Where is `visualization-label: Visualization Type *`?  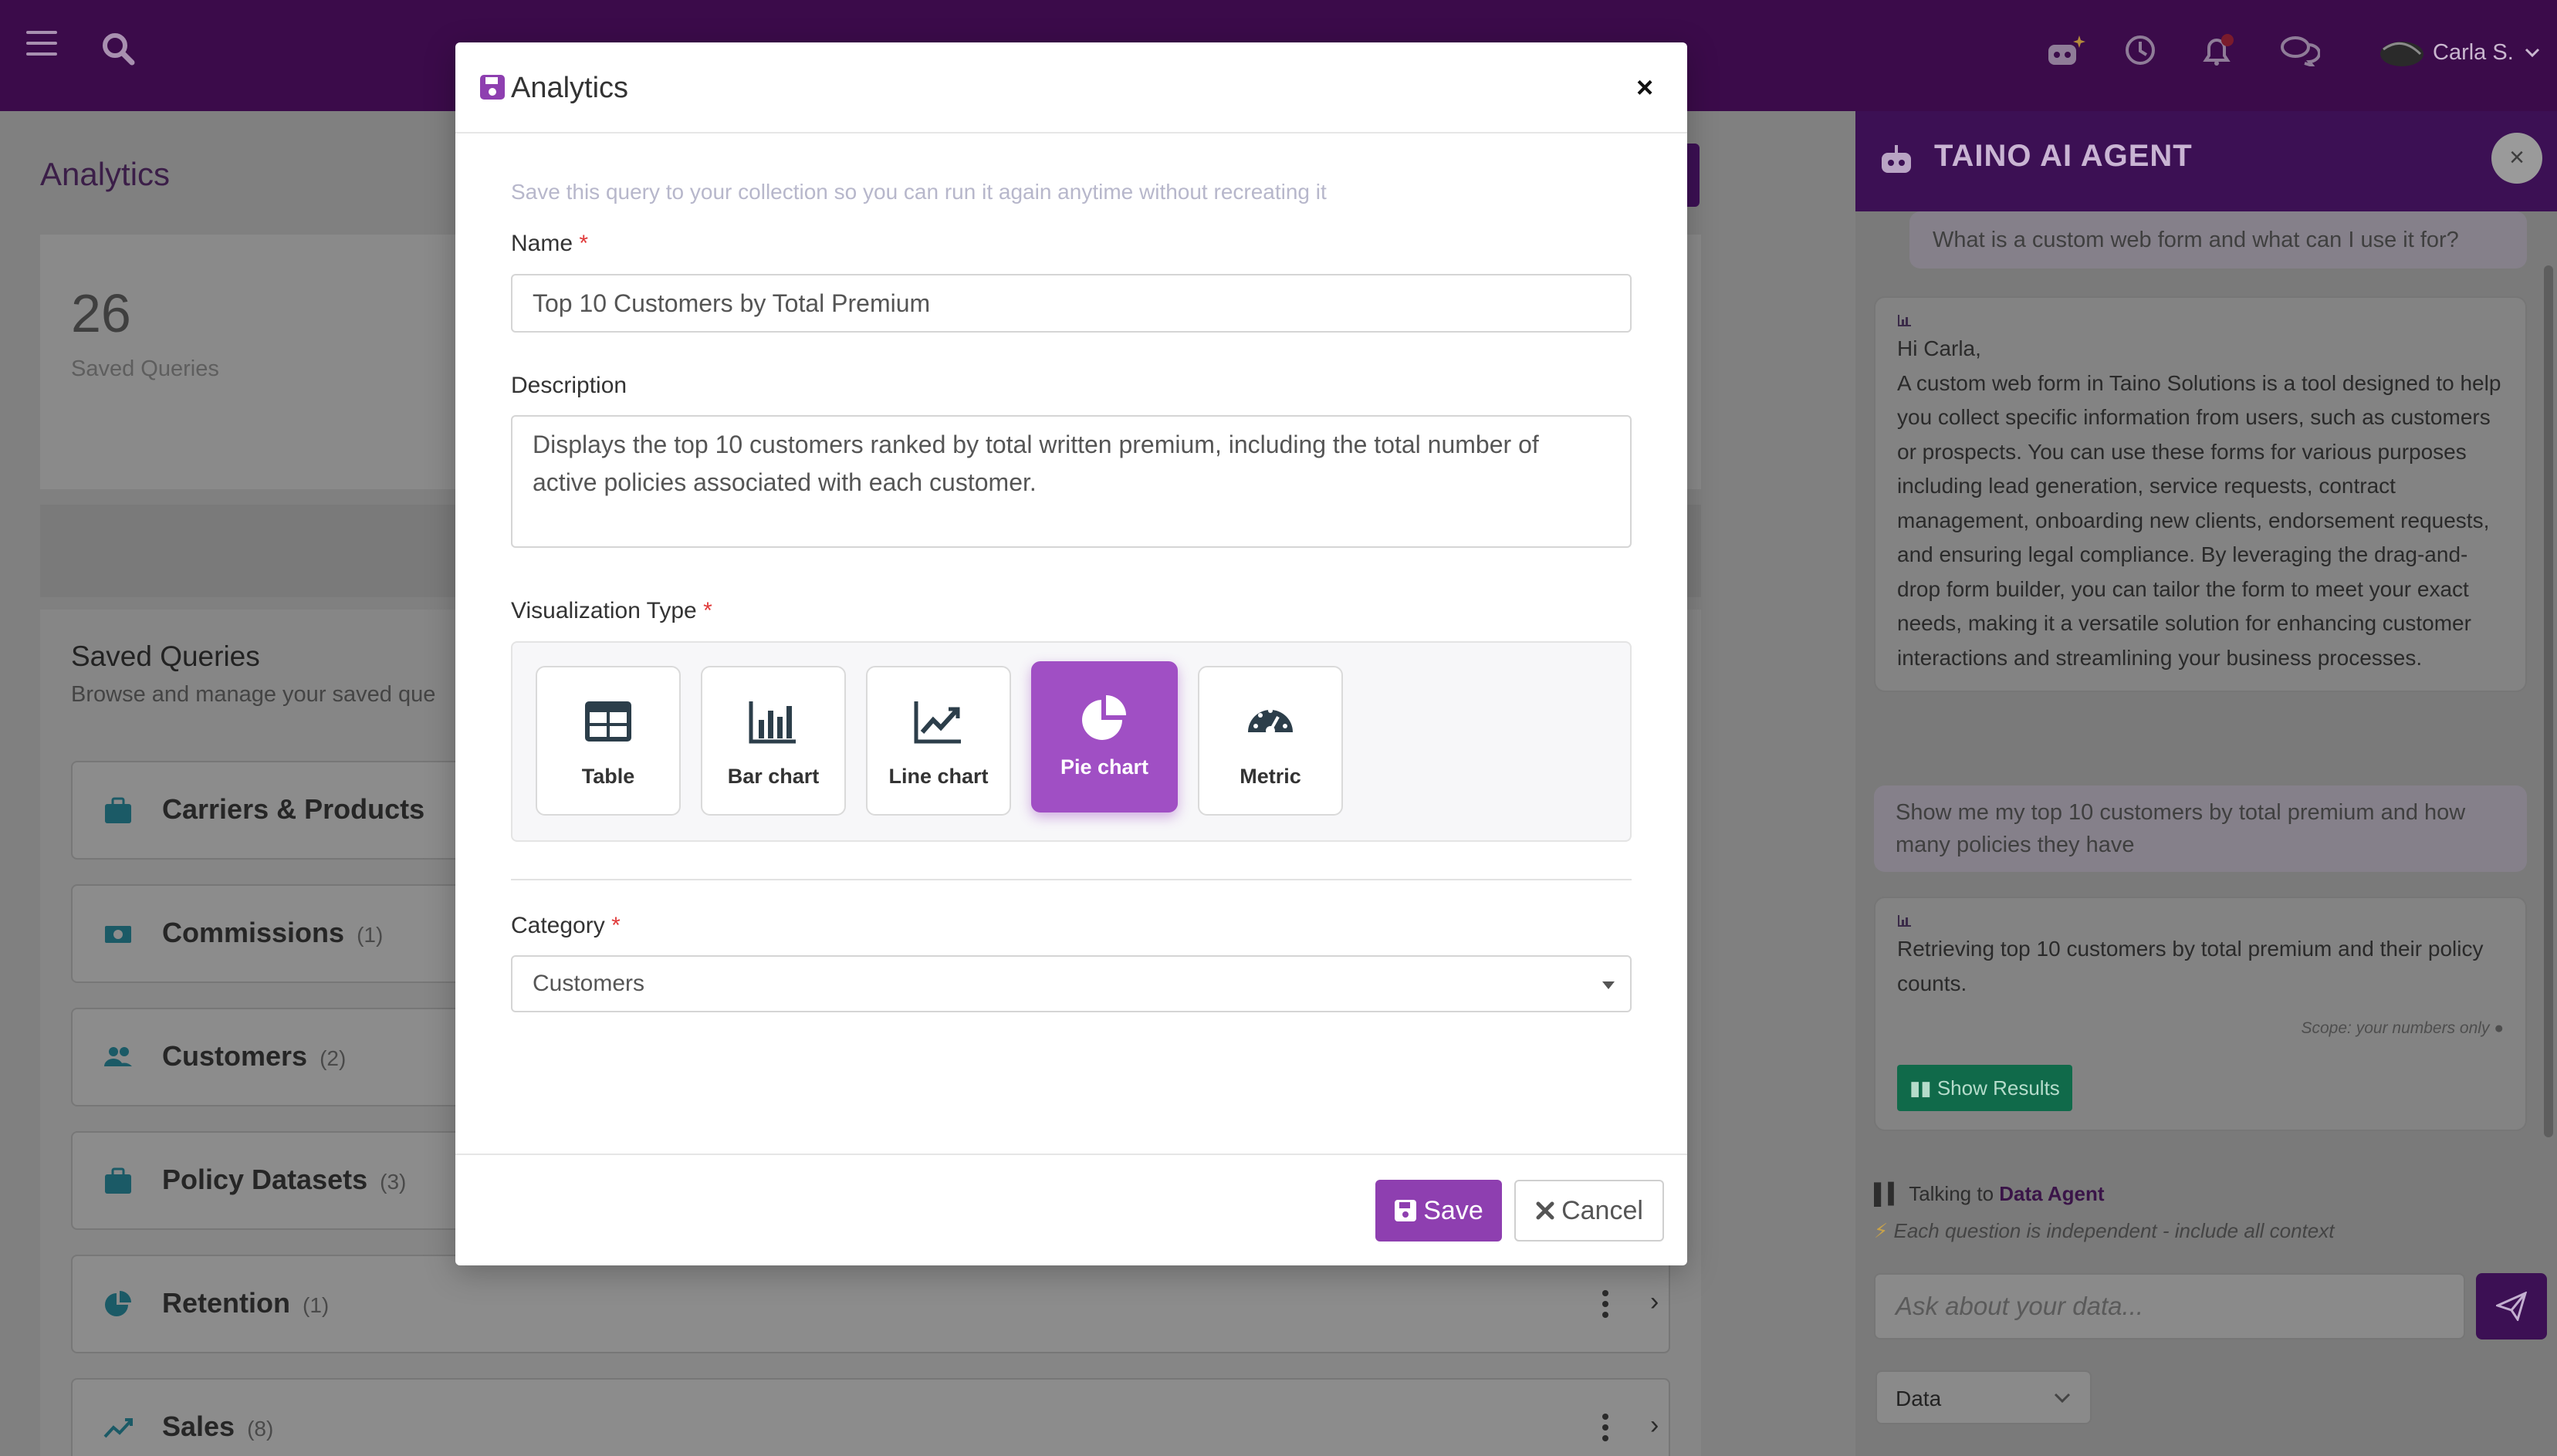
visualization-label: Visualization Type * is located at coordinates (611, 611).